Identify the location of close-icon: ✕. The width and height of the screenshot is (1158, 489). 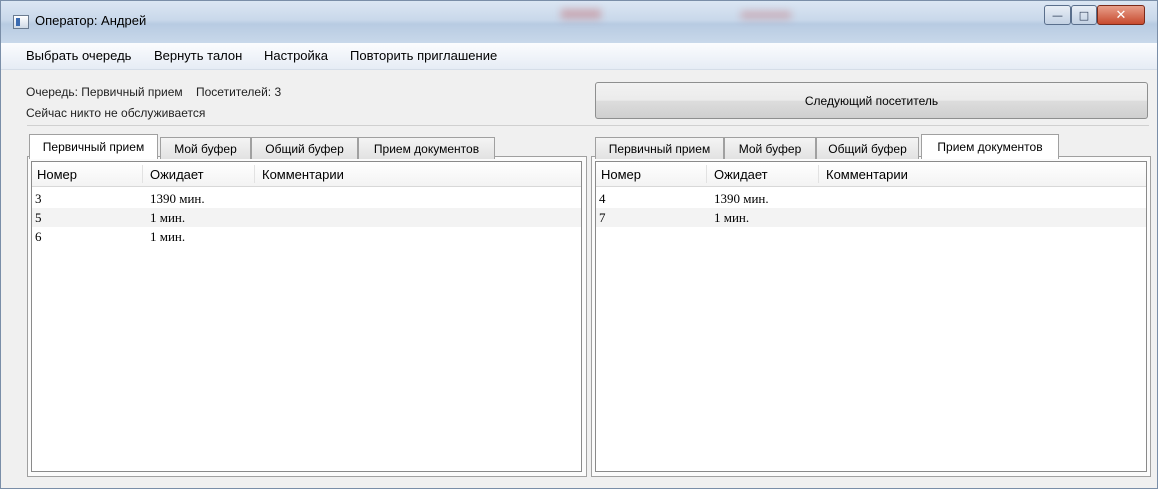
(1121, 15).